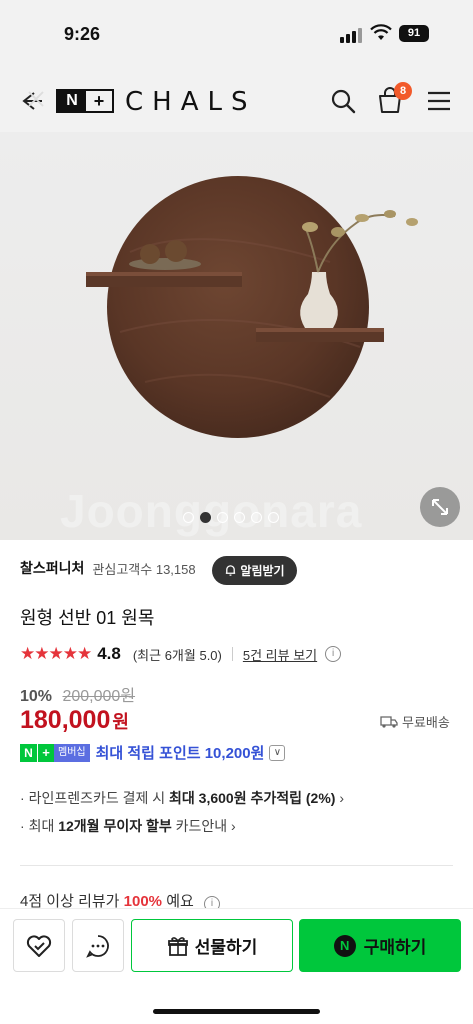  Describe the element at coordinates (109, 653) in the screenshot. I see `rating-value: 4.8` at that location.